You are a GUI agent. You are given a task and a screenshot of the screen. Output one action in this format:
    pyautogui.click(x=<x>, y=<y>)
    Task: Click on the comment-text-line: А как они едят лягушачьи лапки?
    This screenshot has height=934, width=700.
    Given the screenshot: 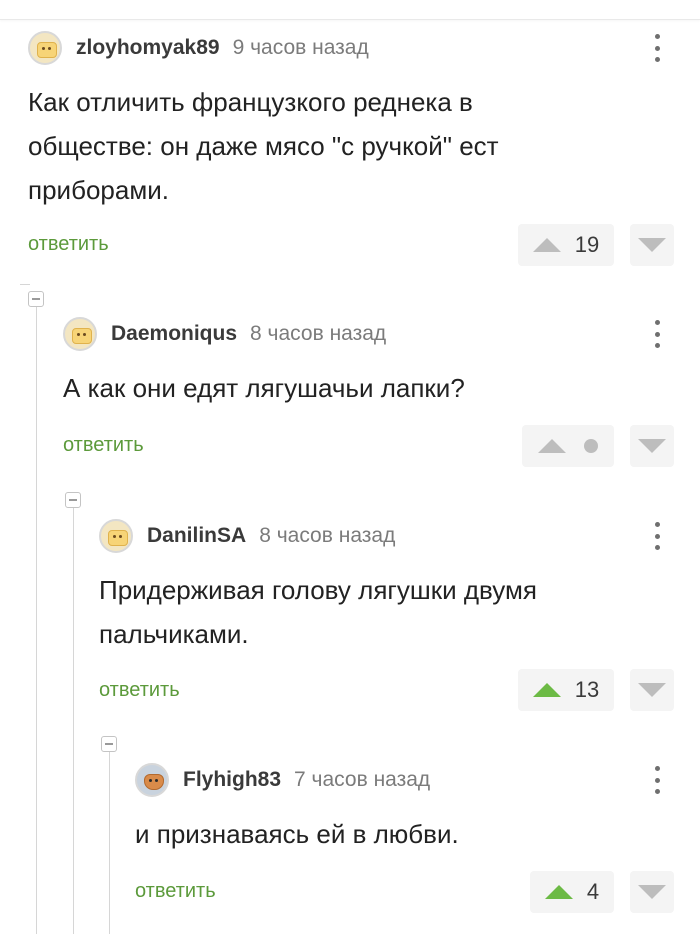 What is the action you would take?
    pyautogui.click(x=264, y=388)
    